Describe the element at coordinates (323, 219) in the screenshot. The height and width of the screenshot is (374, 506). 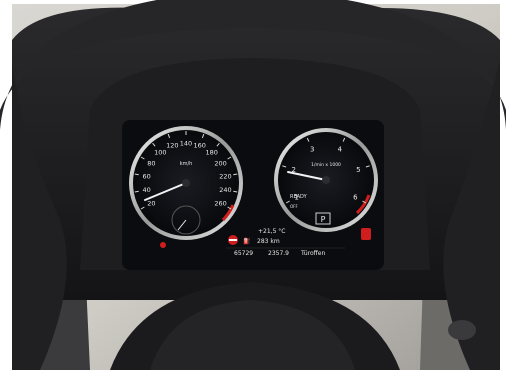
I see `gear-display: P` at that location.